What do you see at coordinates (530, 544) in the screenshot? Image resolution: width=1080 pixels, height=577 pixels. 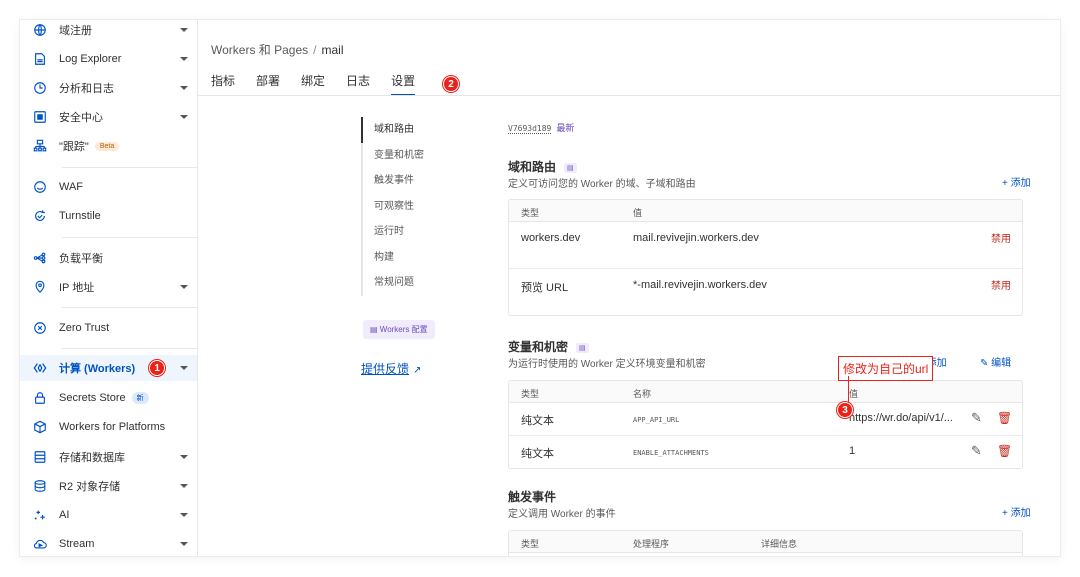 I see `col-type: 类型` at bounding box center [530, 544].